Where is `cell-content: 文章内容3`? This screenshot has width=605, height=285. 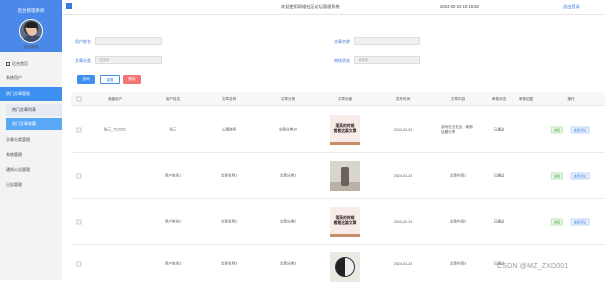
cell-content: 文章内容3 is located at coordinates (458, 263).